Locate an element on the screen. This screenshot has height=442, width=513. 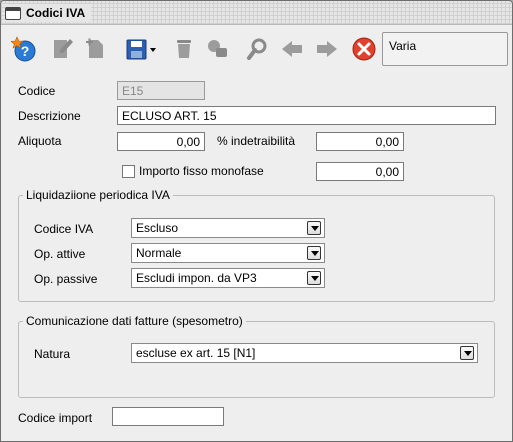
op-attive-value: Normale is located at coordinates (159, 253).